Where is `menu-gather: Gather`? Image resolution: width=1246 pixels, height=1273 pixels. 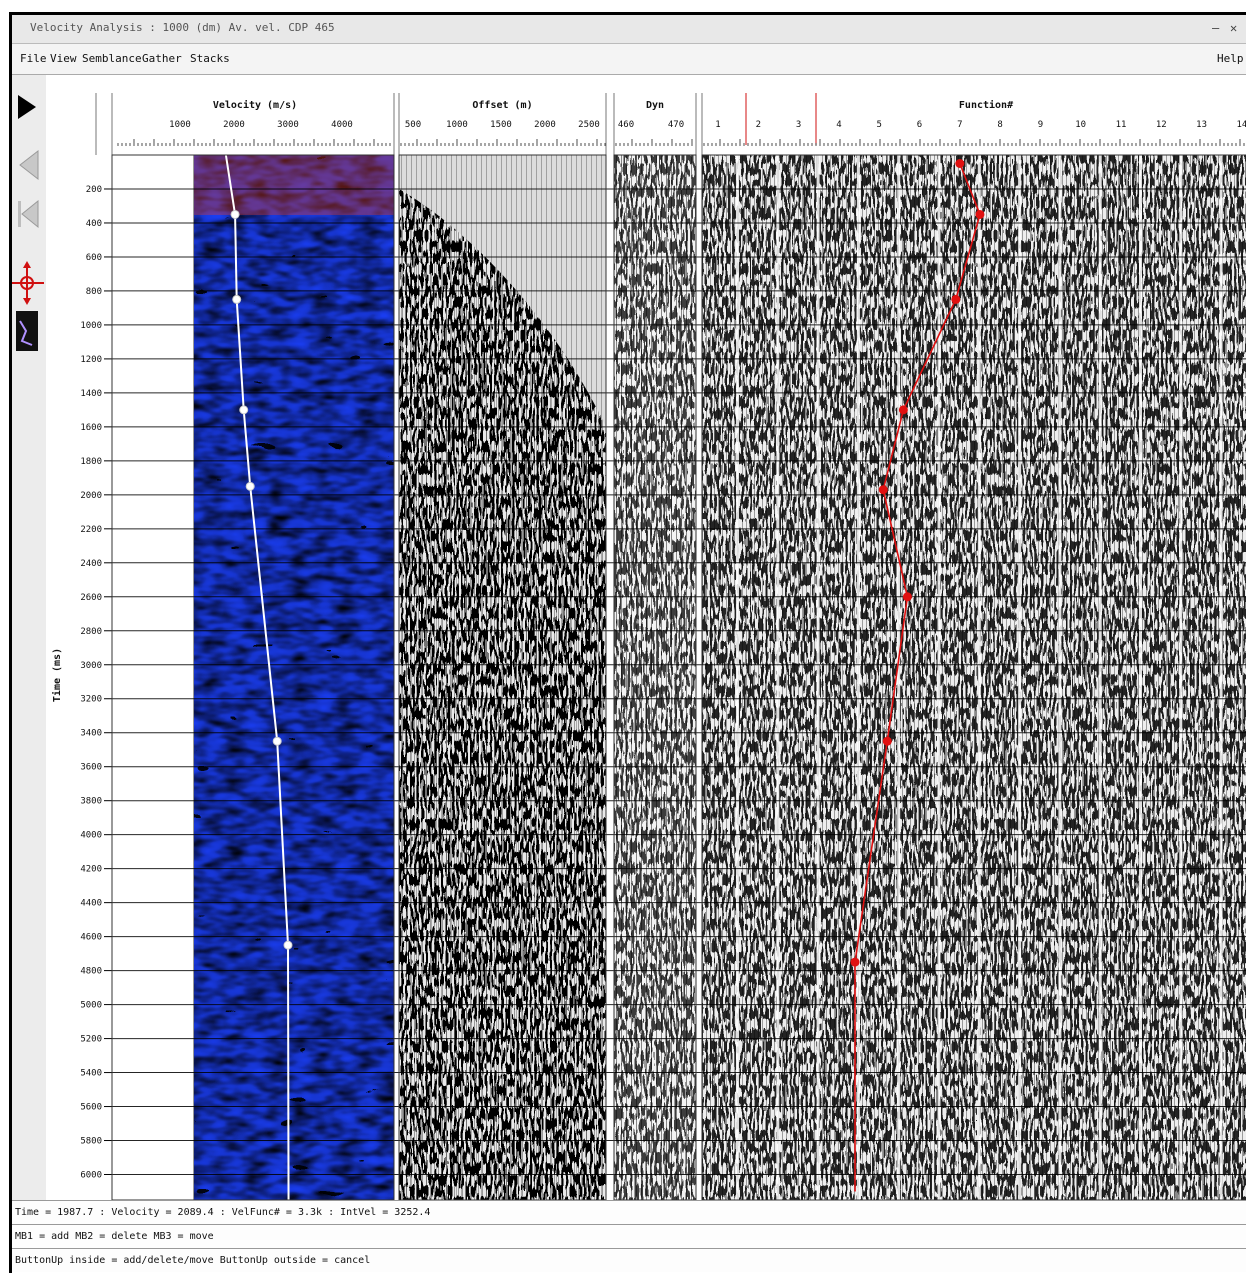
menu-gather: Gather is located at coordinates (162, 58).